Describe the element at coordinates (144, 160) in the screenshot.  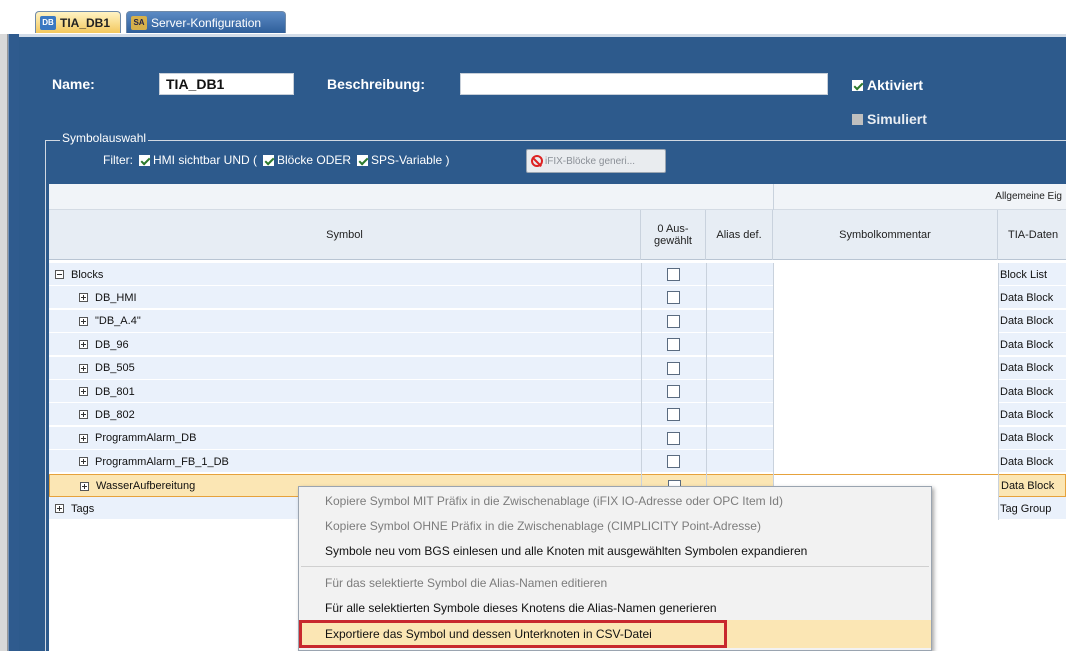
I see `hmi-visible-checkbox` at that location.